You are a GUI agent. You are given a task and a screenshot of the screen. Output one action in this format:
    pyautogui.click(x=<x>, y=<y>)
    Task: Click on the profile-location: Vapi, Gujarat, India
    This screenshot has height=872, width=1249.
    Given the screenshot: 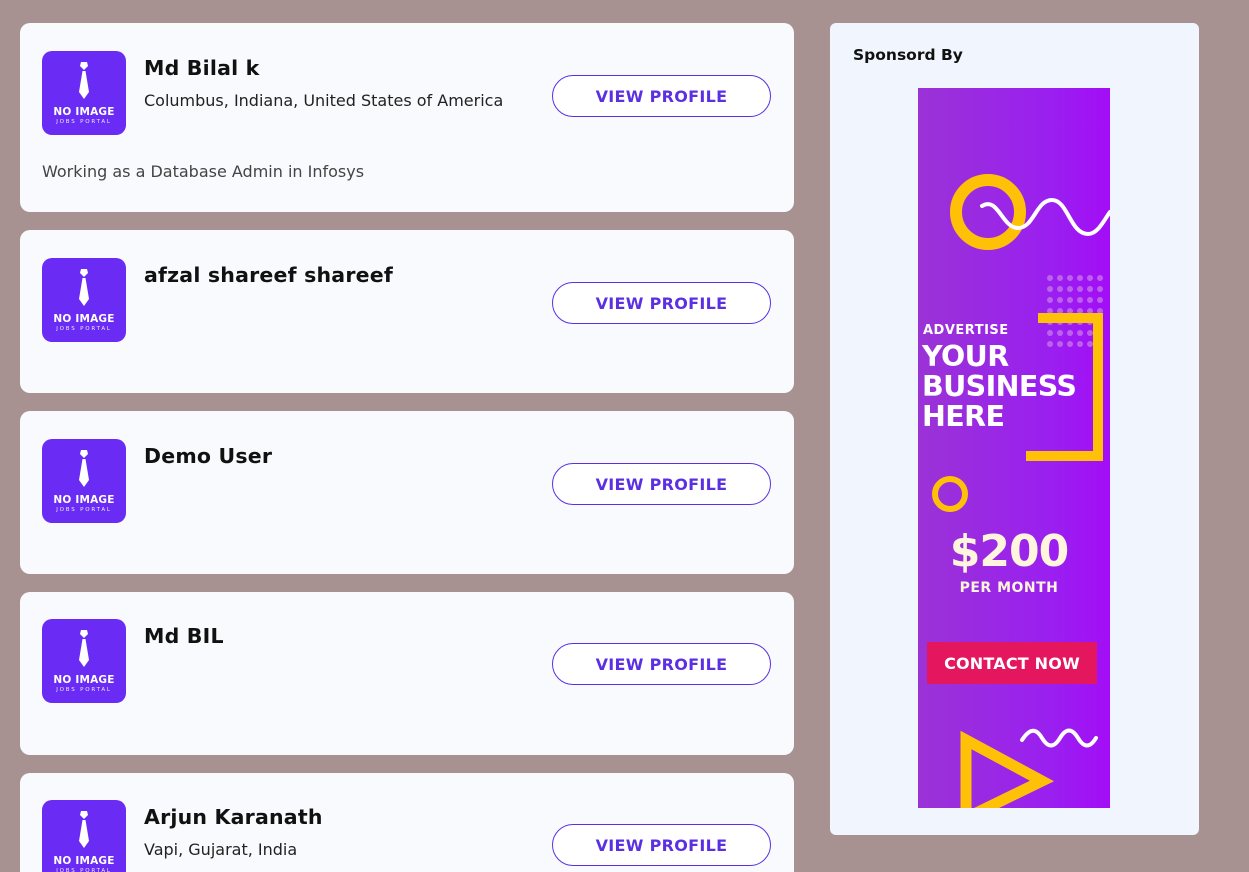 What is the action you would take?
    pyautogui.click(x=221, y=849)
    